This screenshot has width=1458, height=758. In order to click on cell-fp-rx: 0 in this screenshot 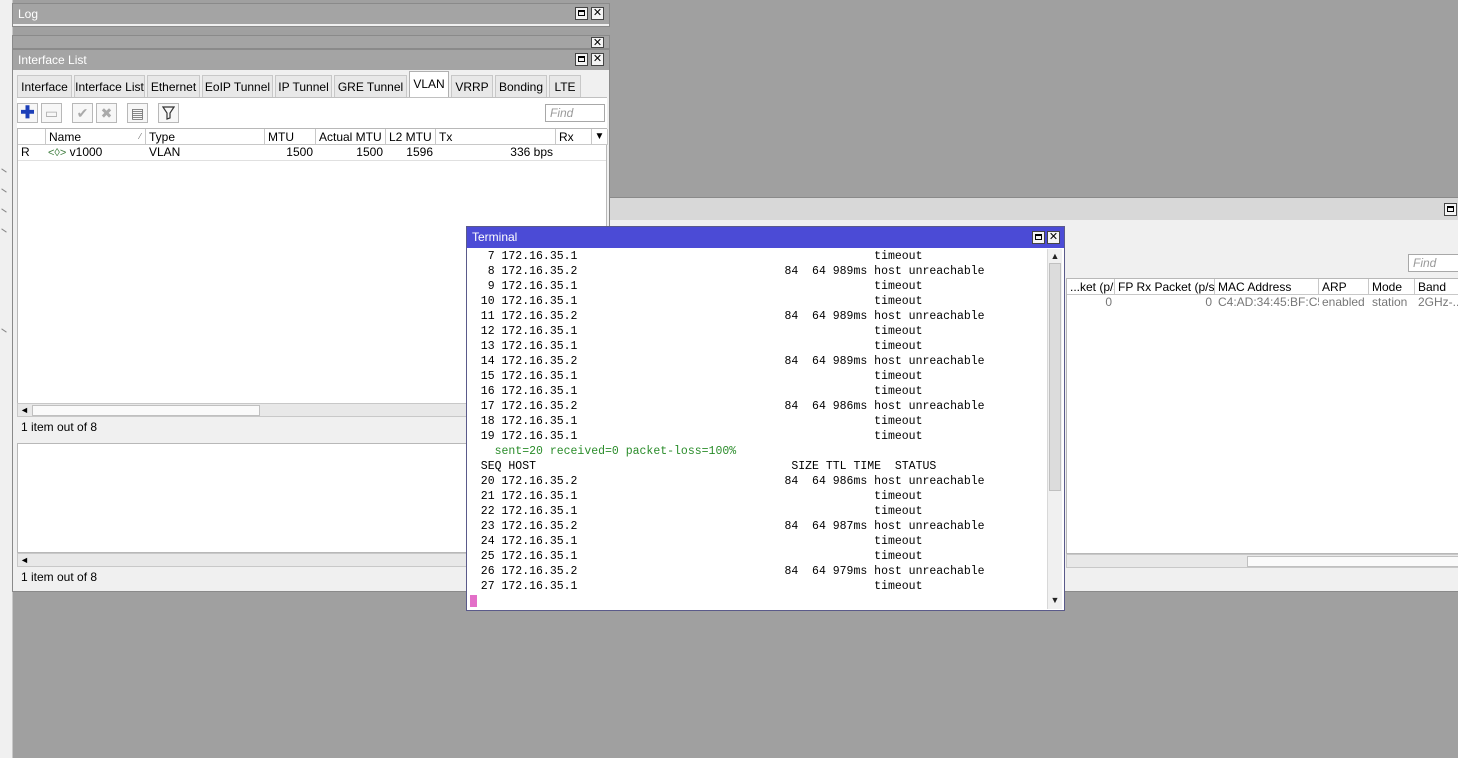, I will do `click(1208, 302)`.